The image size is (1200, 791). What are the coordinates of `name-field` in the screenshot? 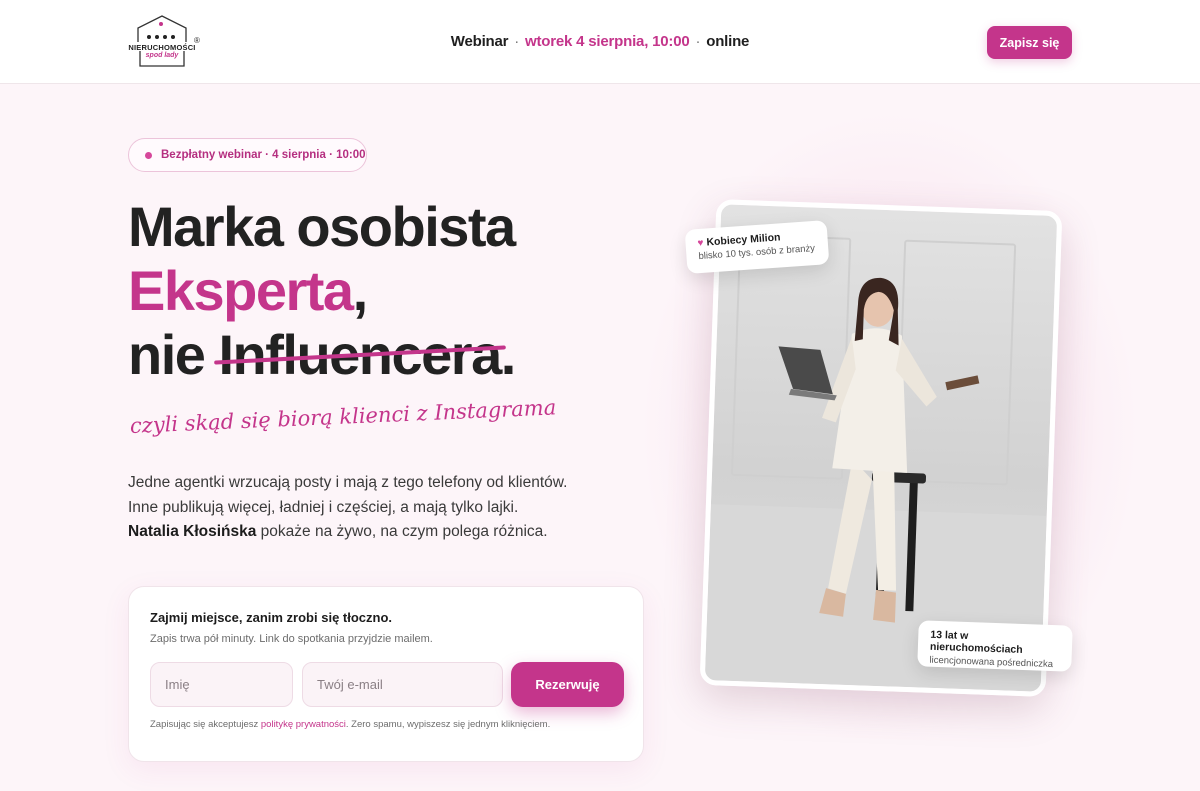 It's located at (221, 684).